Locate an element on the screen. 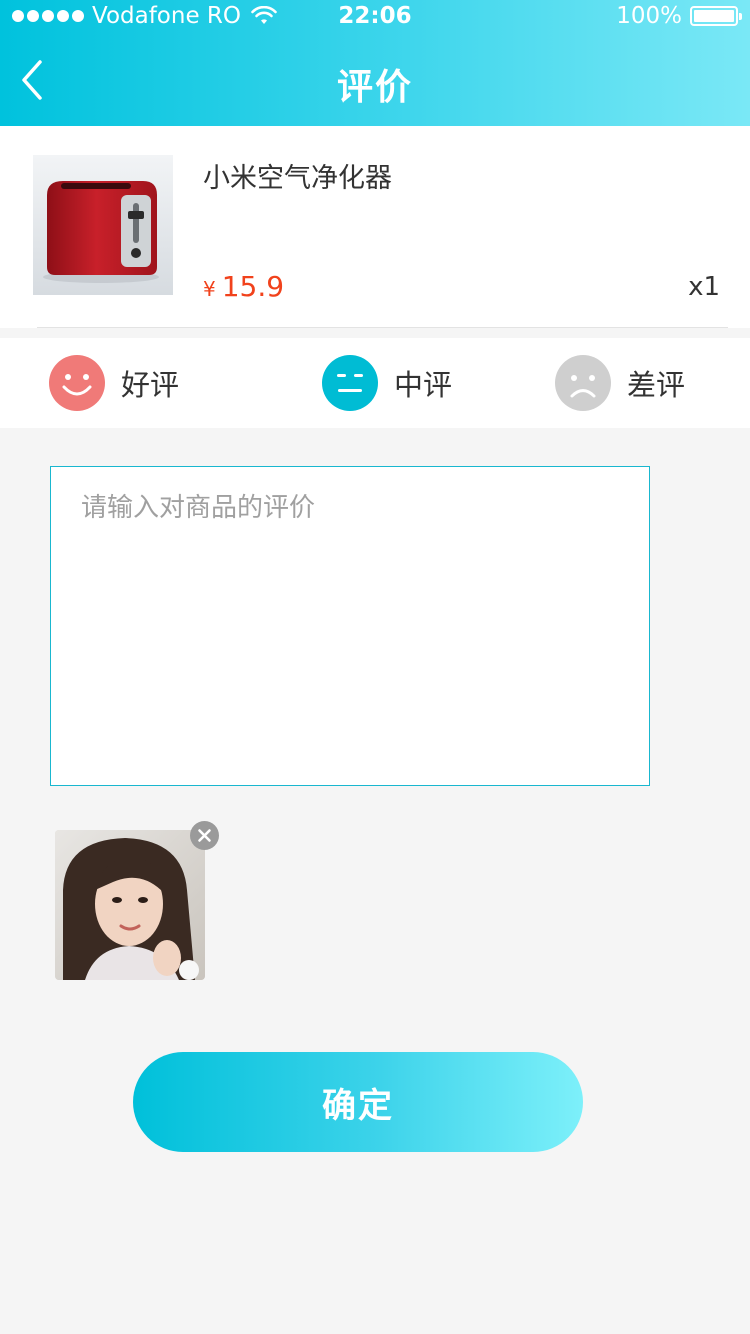 The image size is (750, 1334). battery-icon is located at coordinates (716, 16).